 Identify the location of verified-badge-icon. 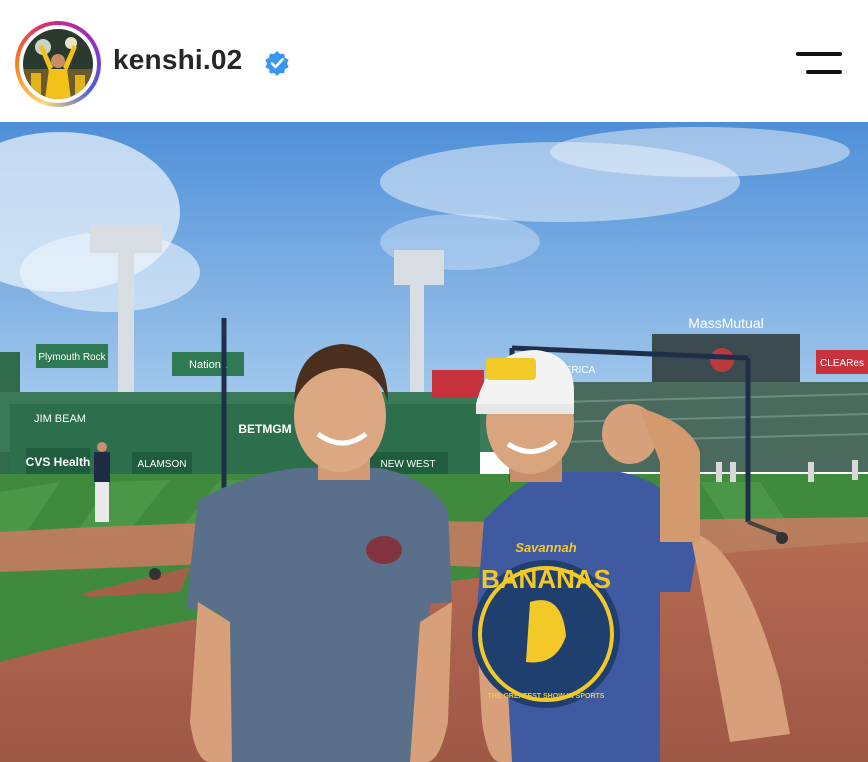
(277, 63).